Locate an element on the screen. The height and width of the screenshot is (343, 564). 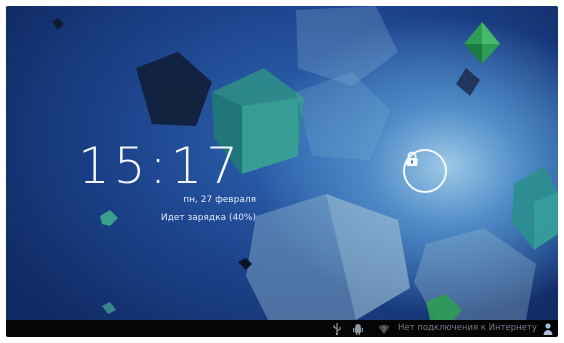
lockscreen-clock: 15:17 is located at coordinates (160, 166).